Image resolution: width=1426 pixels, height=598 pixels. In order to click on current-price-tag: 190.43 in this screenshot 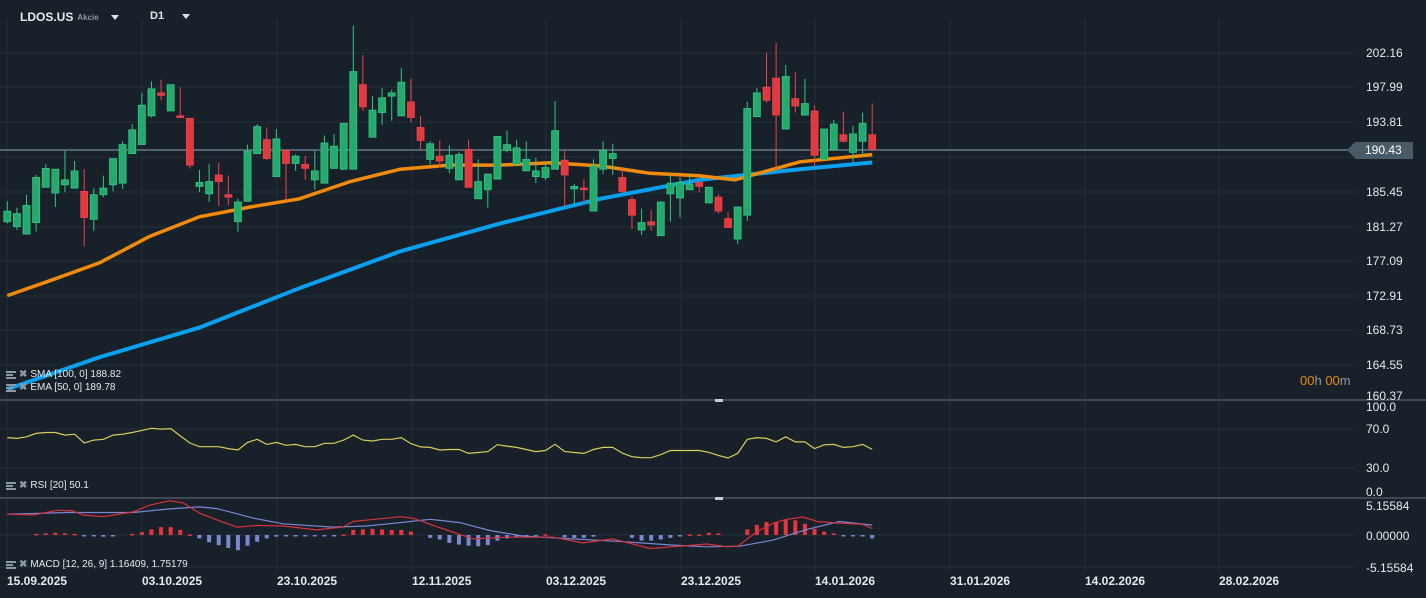, I will do `click(1380, 150)`.